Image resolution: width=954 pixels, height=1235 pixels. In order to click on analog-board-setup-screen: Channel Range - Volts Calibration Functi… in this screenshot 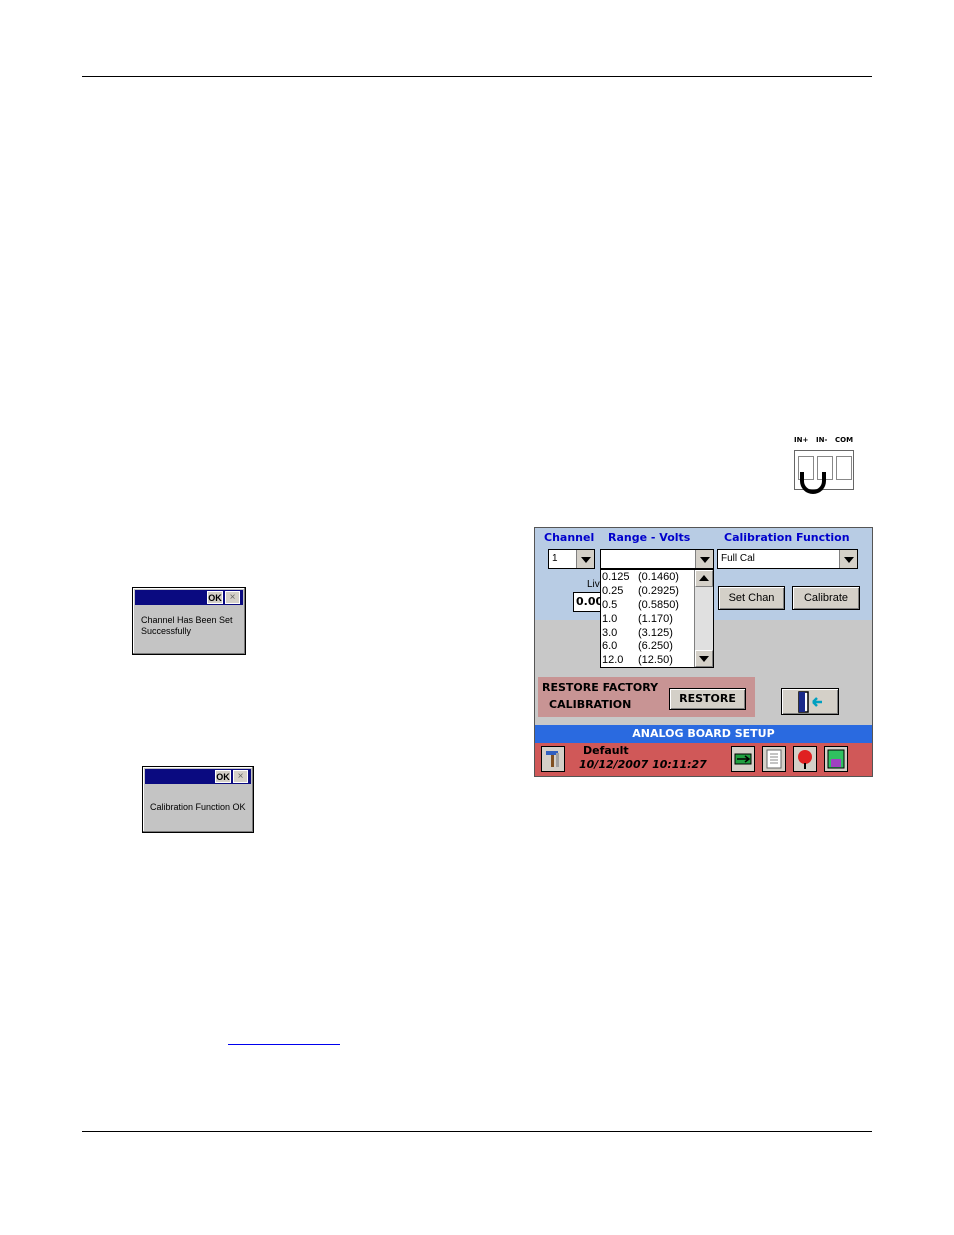, I will do `click(703, 652)`.